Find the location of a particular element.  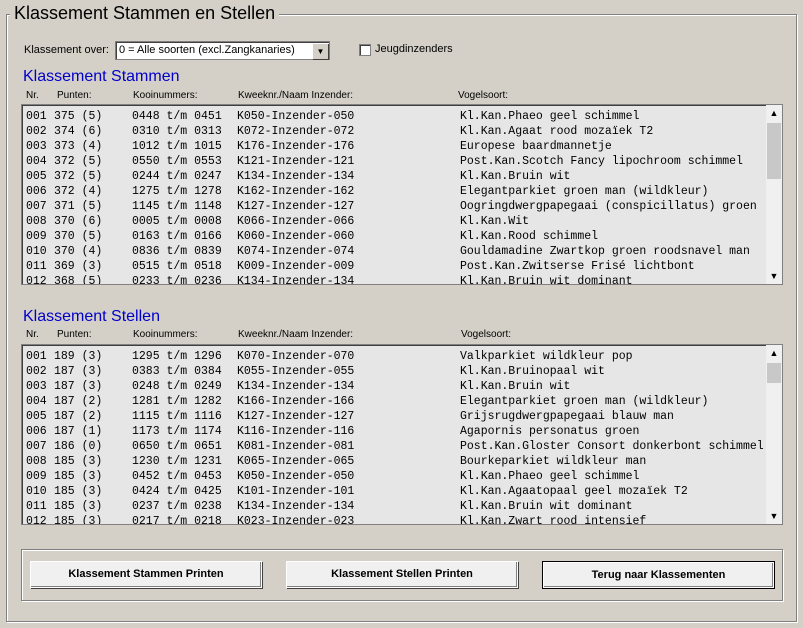

row-kooinummers: 1230 t/m 1231 is located at coordinates (177, 461).